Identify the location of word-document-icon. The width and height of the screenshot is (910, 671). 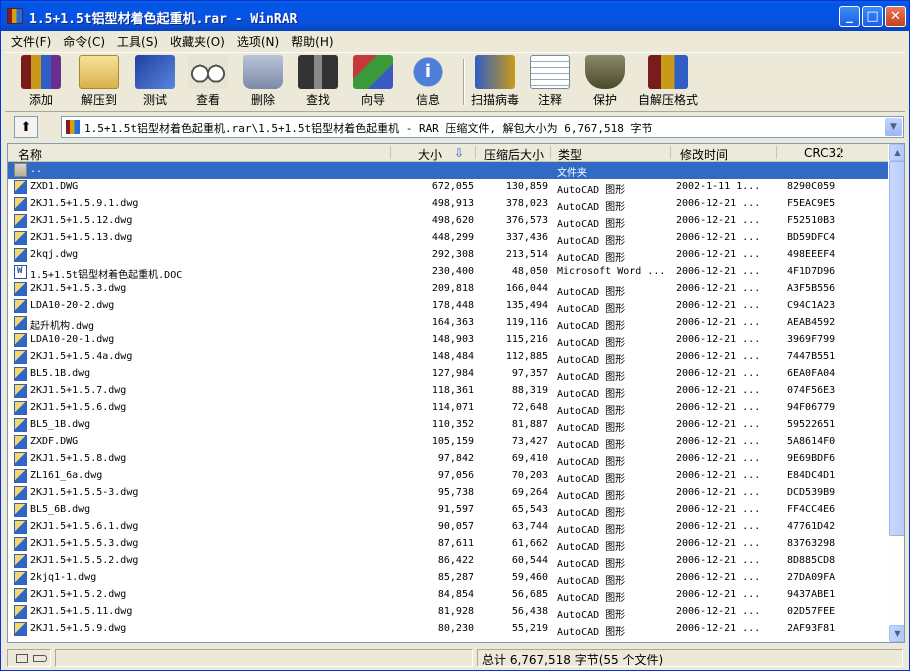
(20, 272).